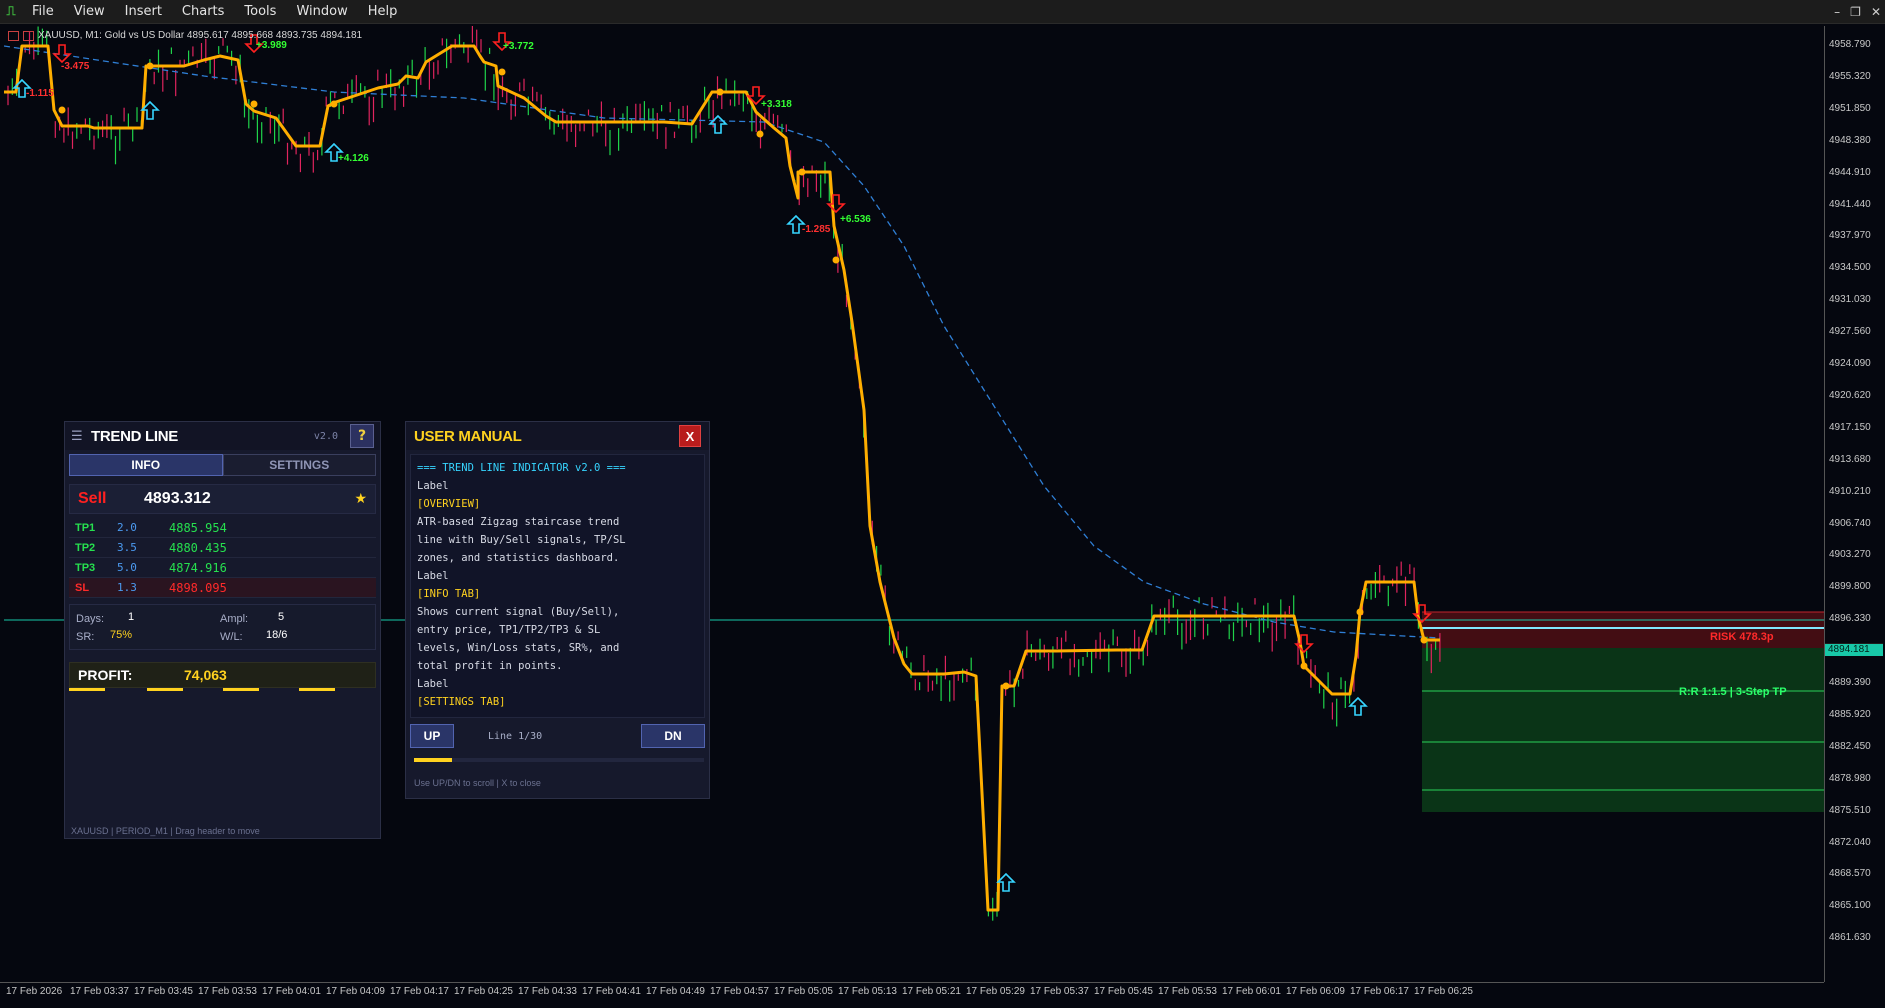 The image size is (1885, 1008). I want to click on manual-line: zones, and statistics dashboard., so click(518, 558).